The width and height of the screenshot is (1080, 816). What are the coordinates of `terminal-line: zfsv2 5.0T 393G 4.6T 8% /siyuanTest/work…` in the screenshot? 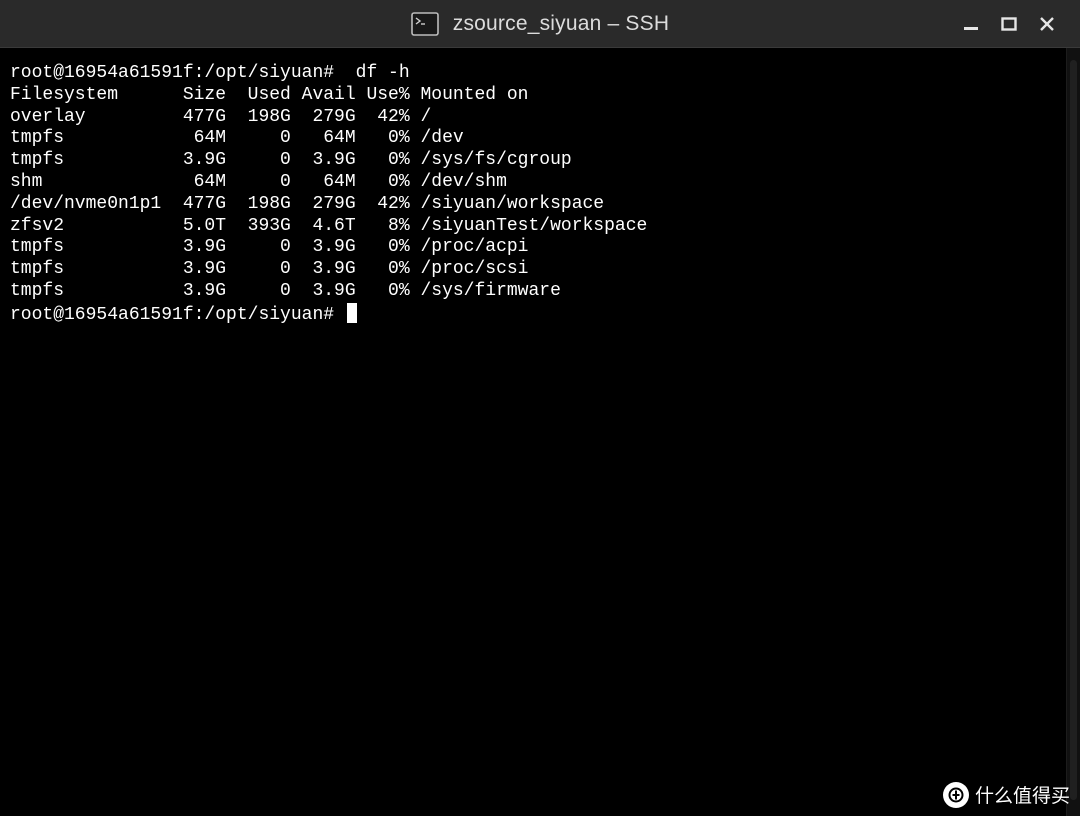 It's located at (329, 225).